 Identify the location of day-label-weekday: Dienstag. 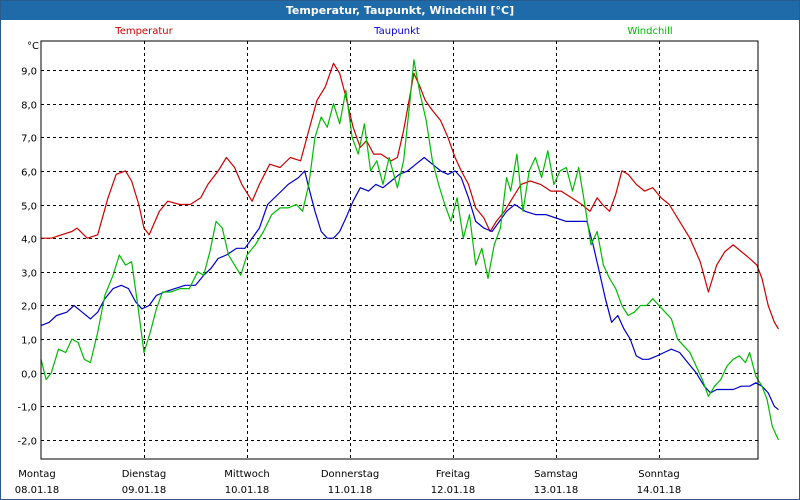
(144, 474).